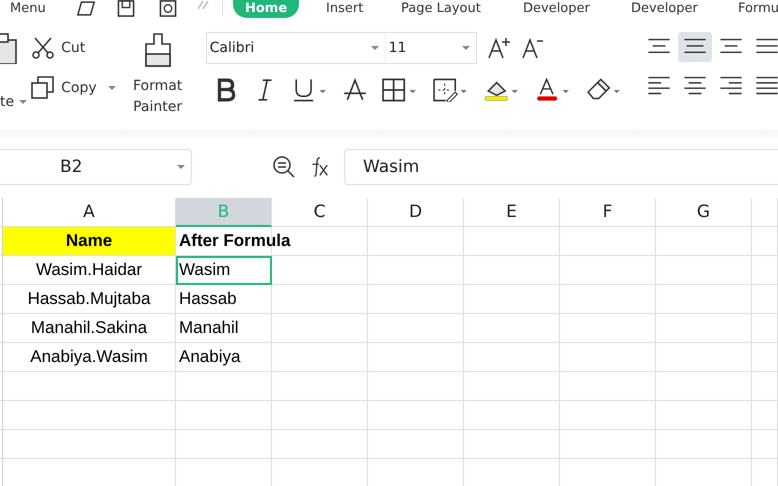  I want to click on copy-button: Copy, so click(73, 88).